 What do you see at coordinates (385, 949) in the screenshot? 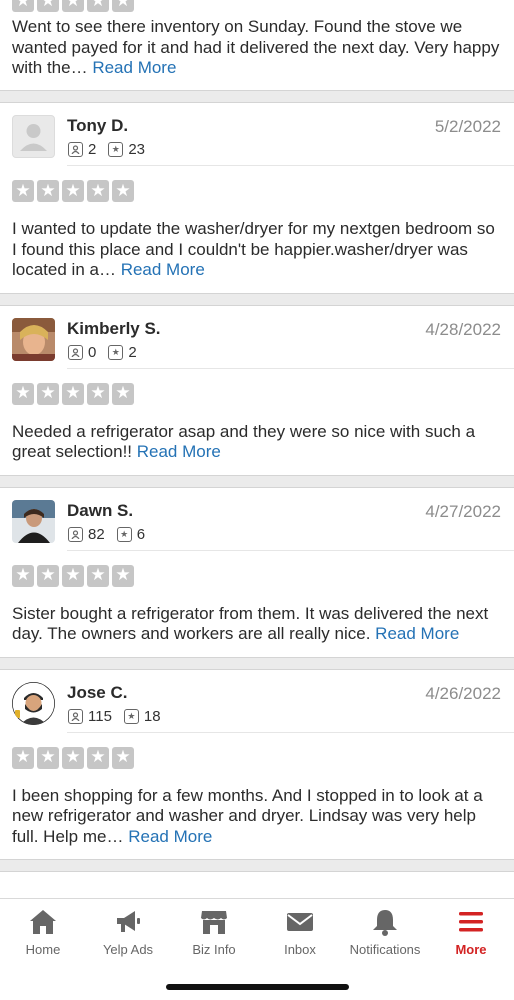
I see `tab-label: Notifications` at bounding box center [385, 949].